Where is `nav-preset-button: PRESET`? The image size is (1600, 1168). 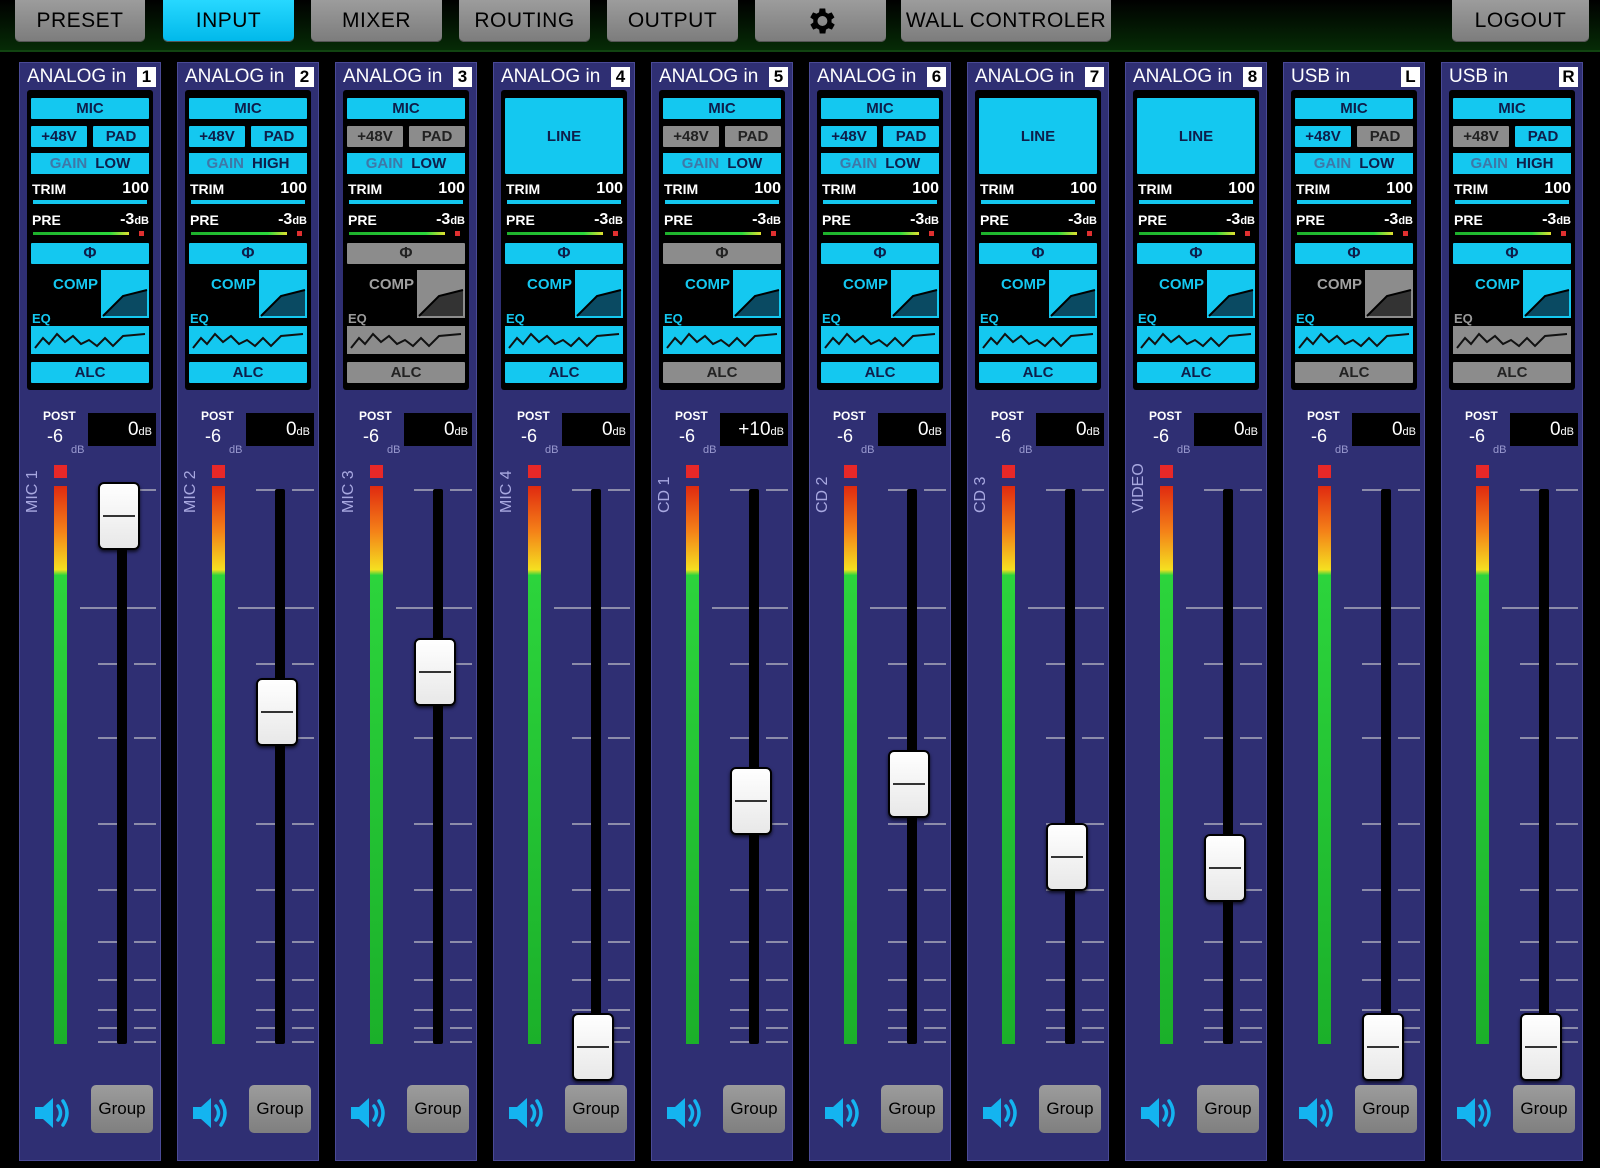 nav-preset-button: PRESET is located at coordinates (80, 21).